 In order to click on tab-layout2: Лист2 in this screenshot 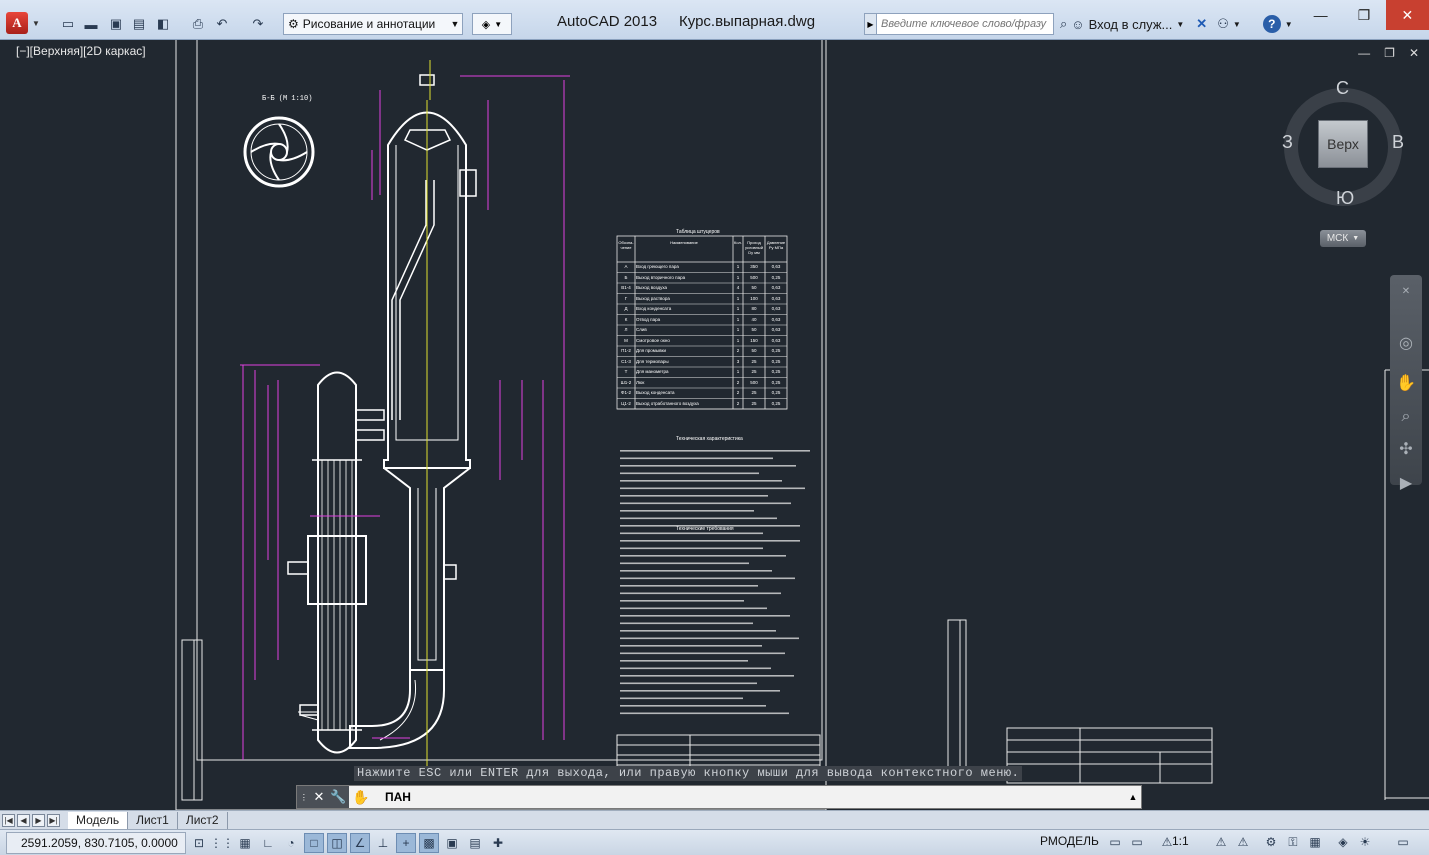, I will do `click(203, 820)`.